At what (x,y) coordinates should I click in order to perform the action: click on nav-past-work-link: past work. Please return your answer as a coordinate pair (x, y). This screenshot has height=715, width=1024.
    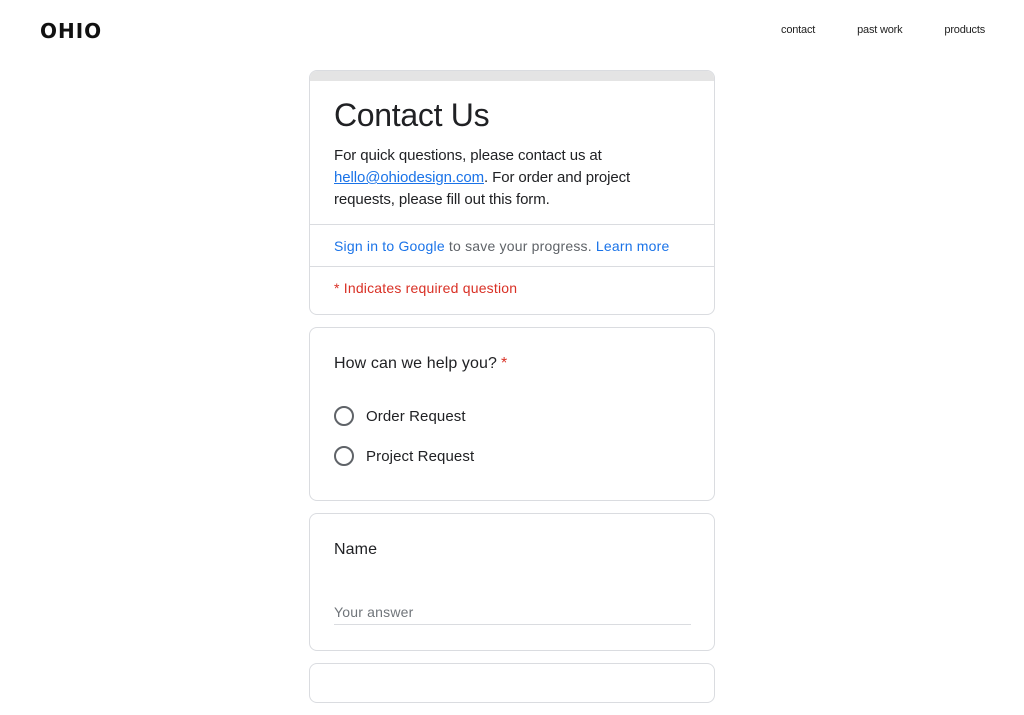
    Looking at the image, I should click on (879, 30).